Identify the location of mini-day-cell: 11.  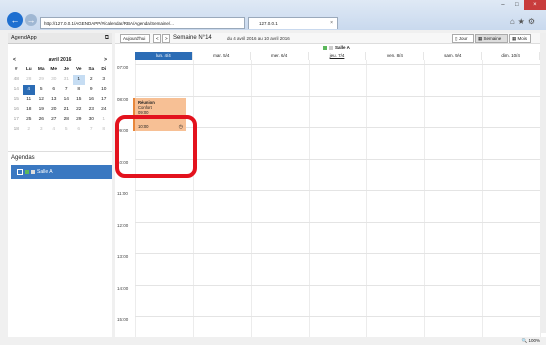
(29, 100).